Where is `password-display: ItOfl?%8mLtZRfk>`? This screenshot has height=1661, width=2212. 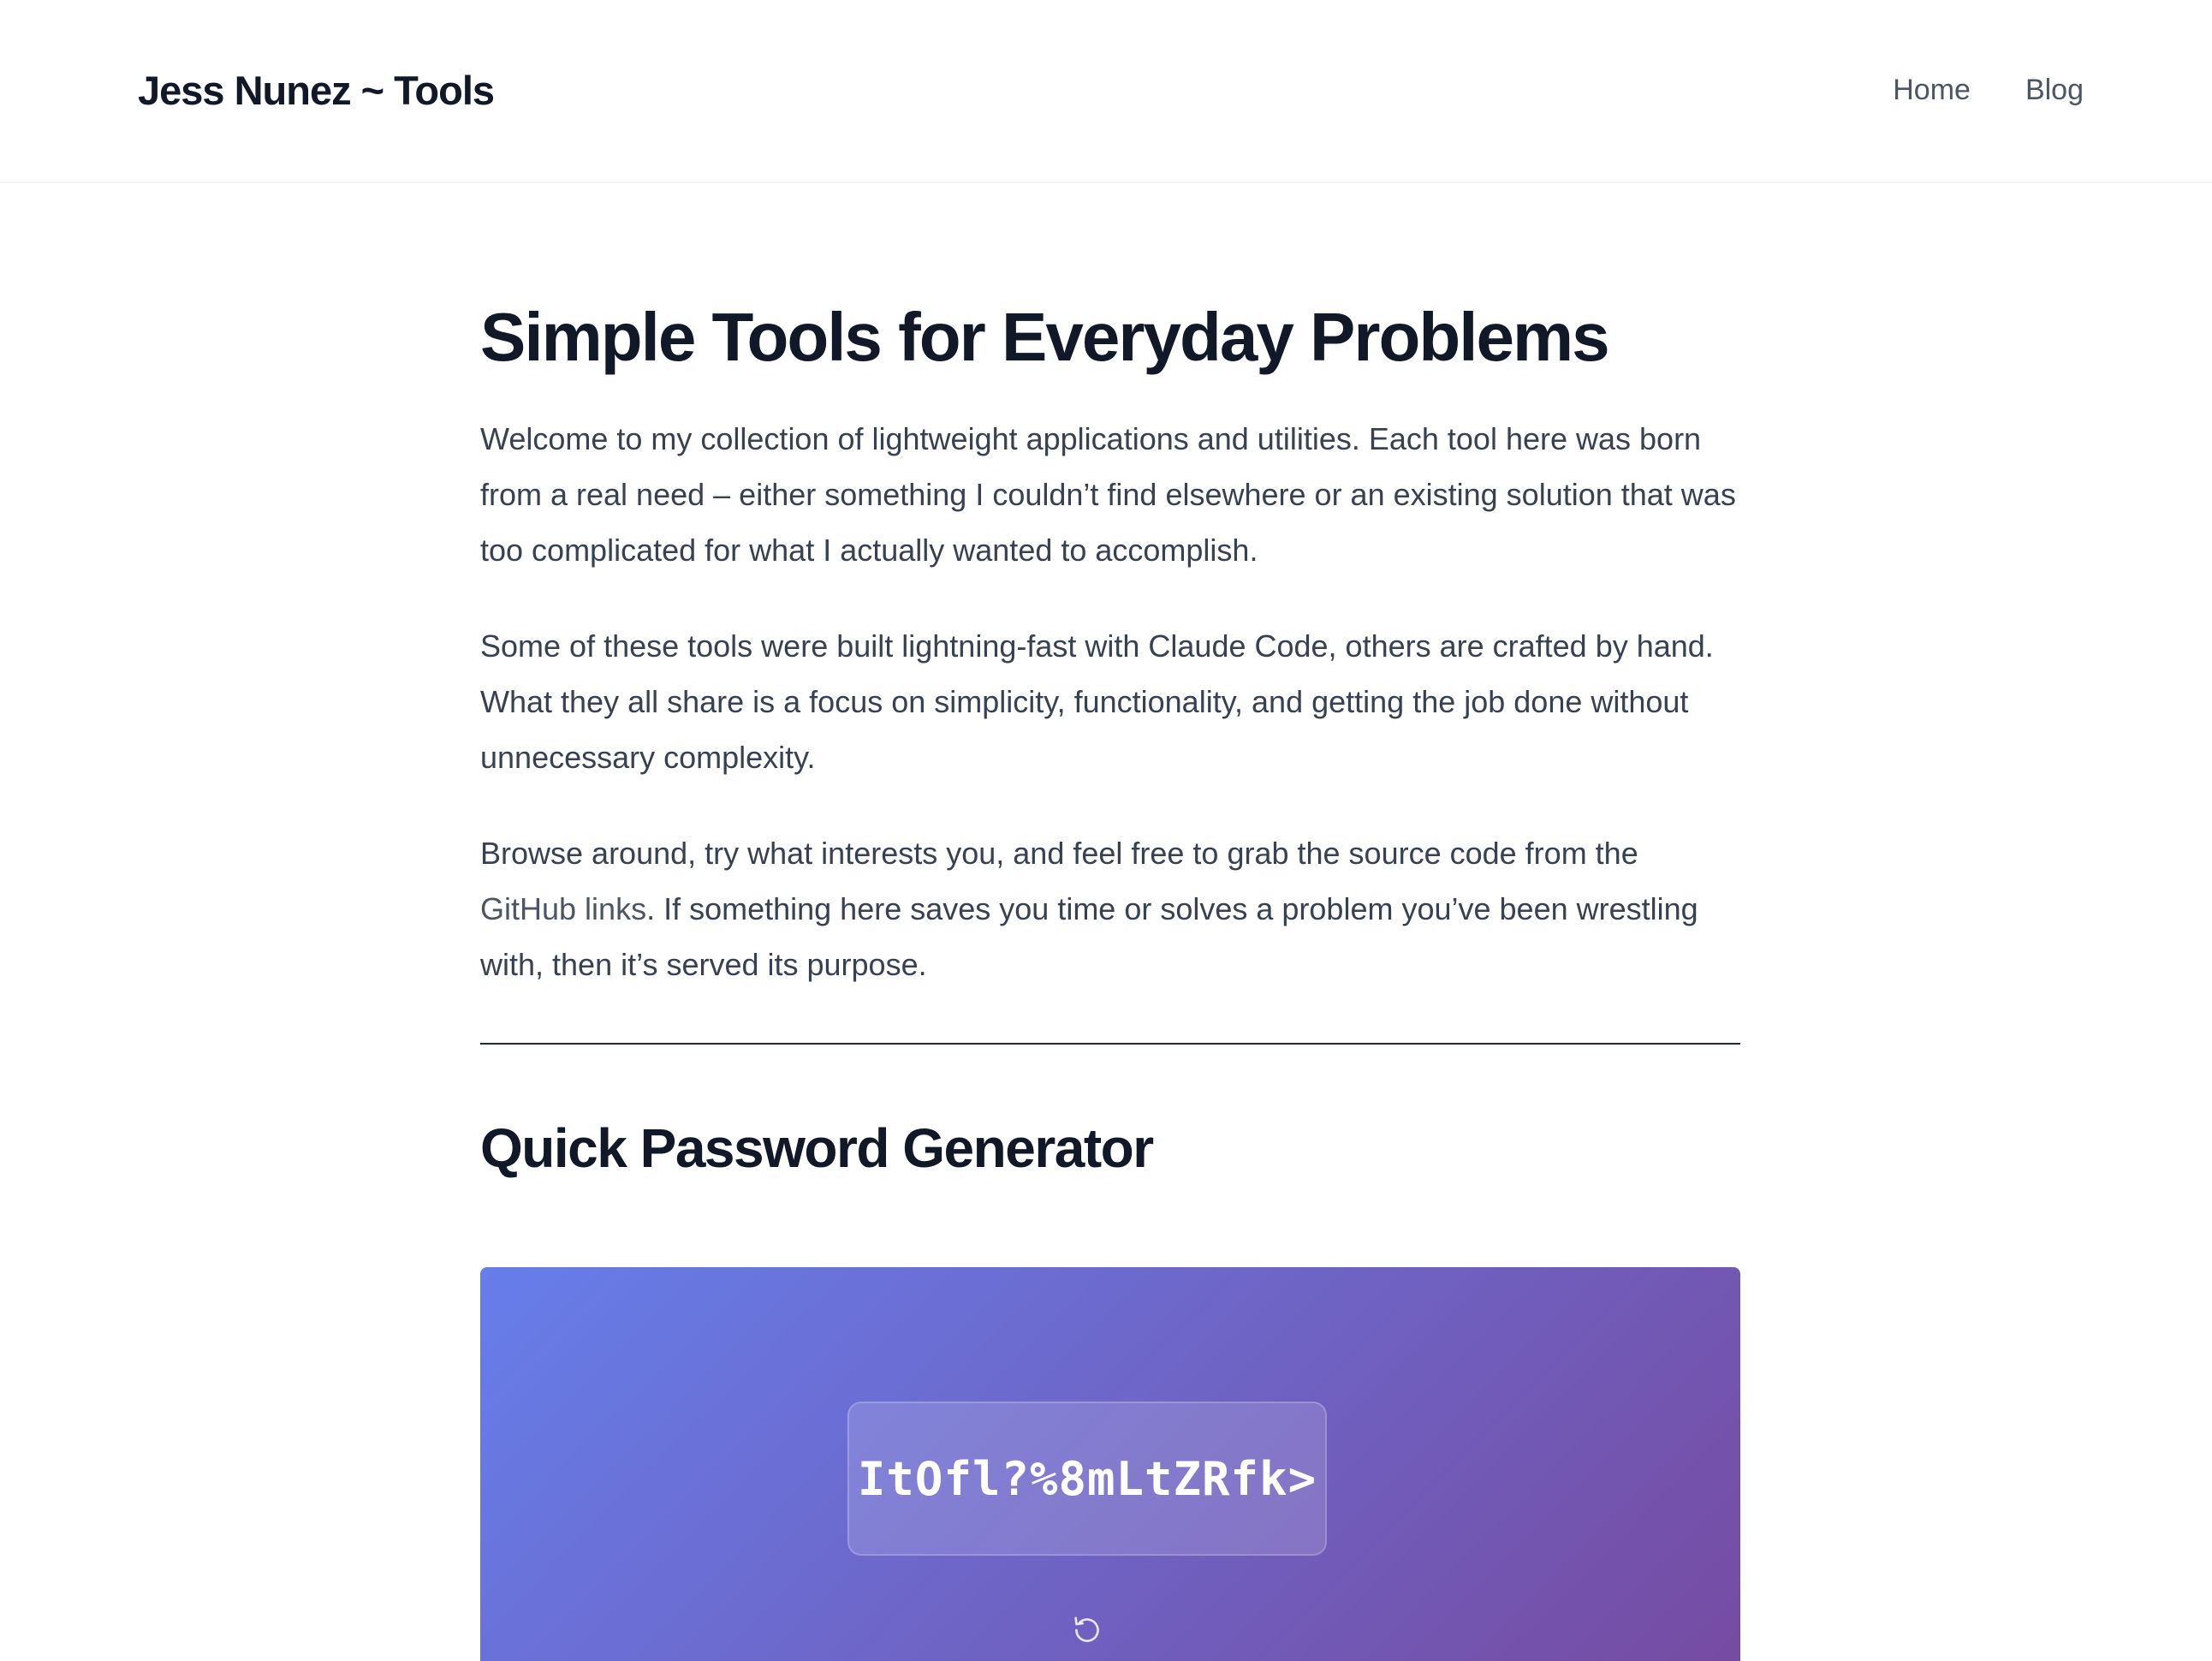
password-display: ItOfl?%8mLtZRfk> is located at coordinates (1087, 1479).